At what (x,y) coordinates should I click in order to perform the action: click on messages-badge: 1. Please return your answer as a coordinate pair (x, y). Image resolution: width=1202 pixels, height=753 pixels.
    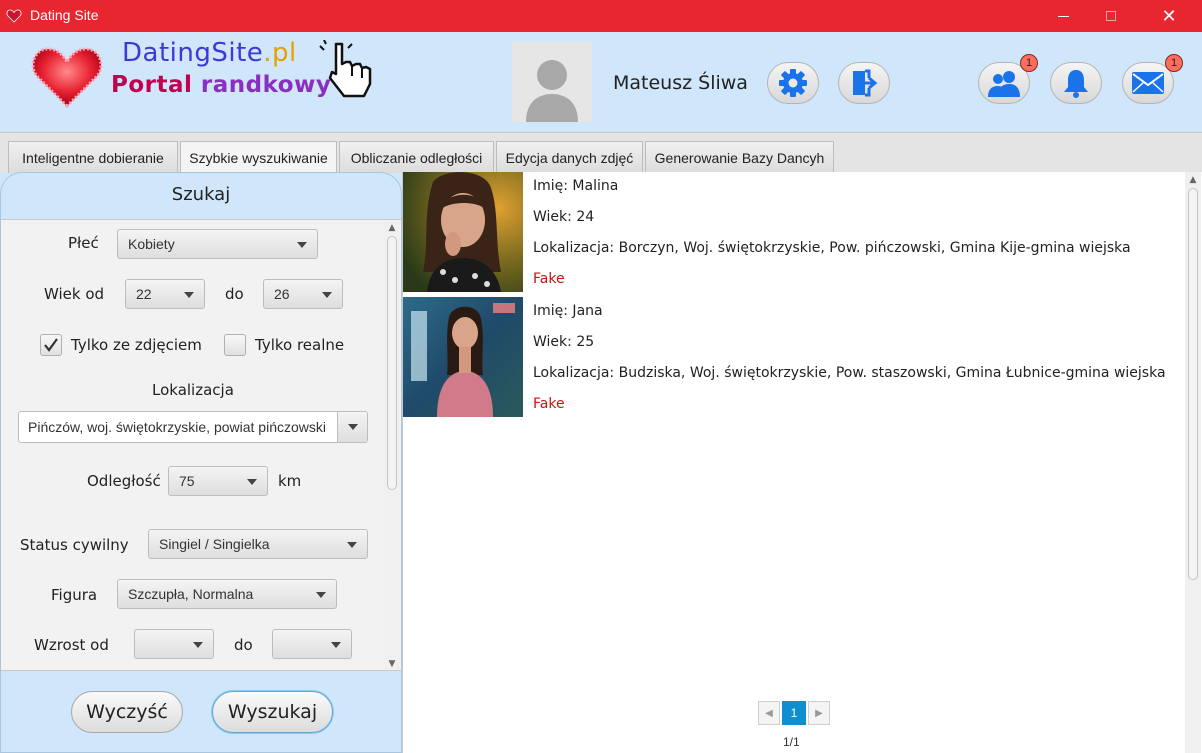
    Looking at the image, I should click on (1174, 63).